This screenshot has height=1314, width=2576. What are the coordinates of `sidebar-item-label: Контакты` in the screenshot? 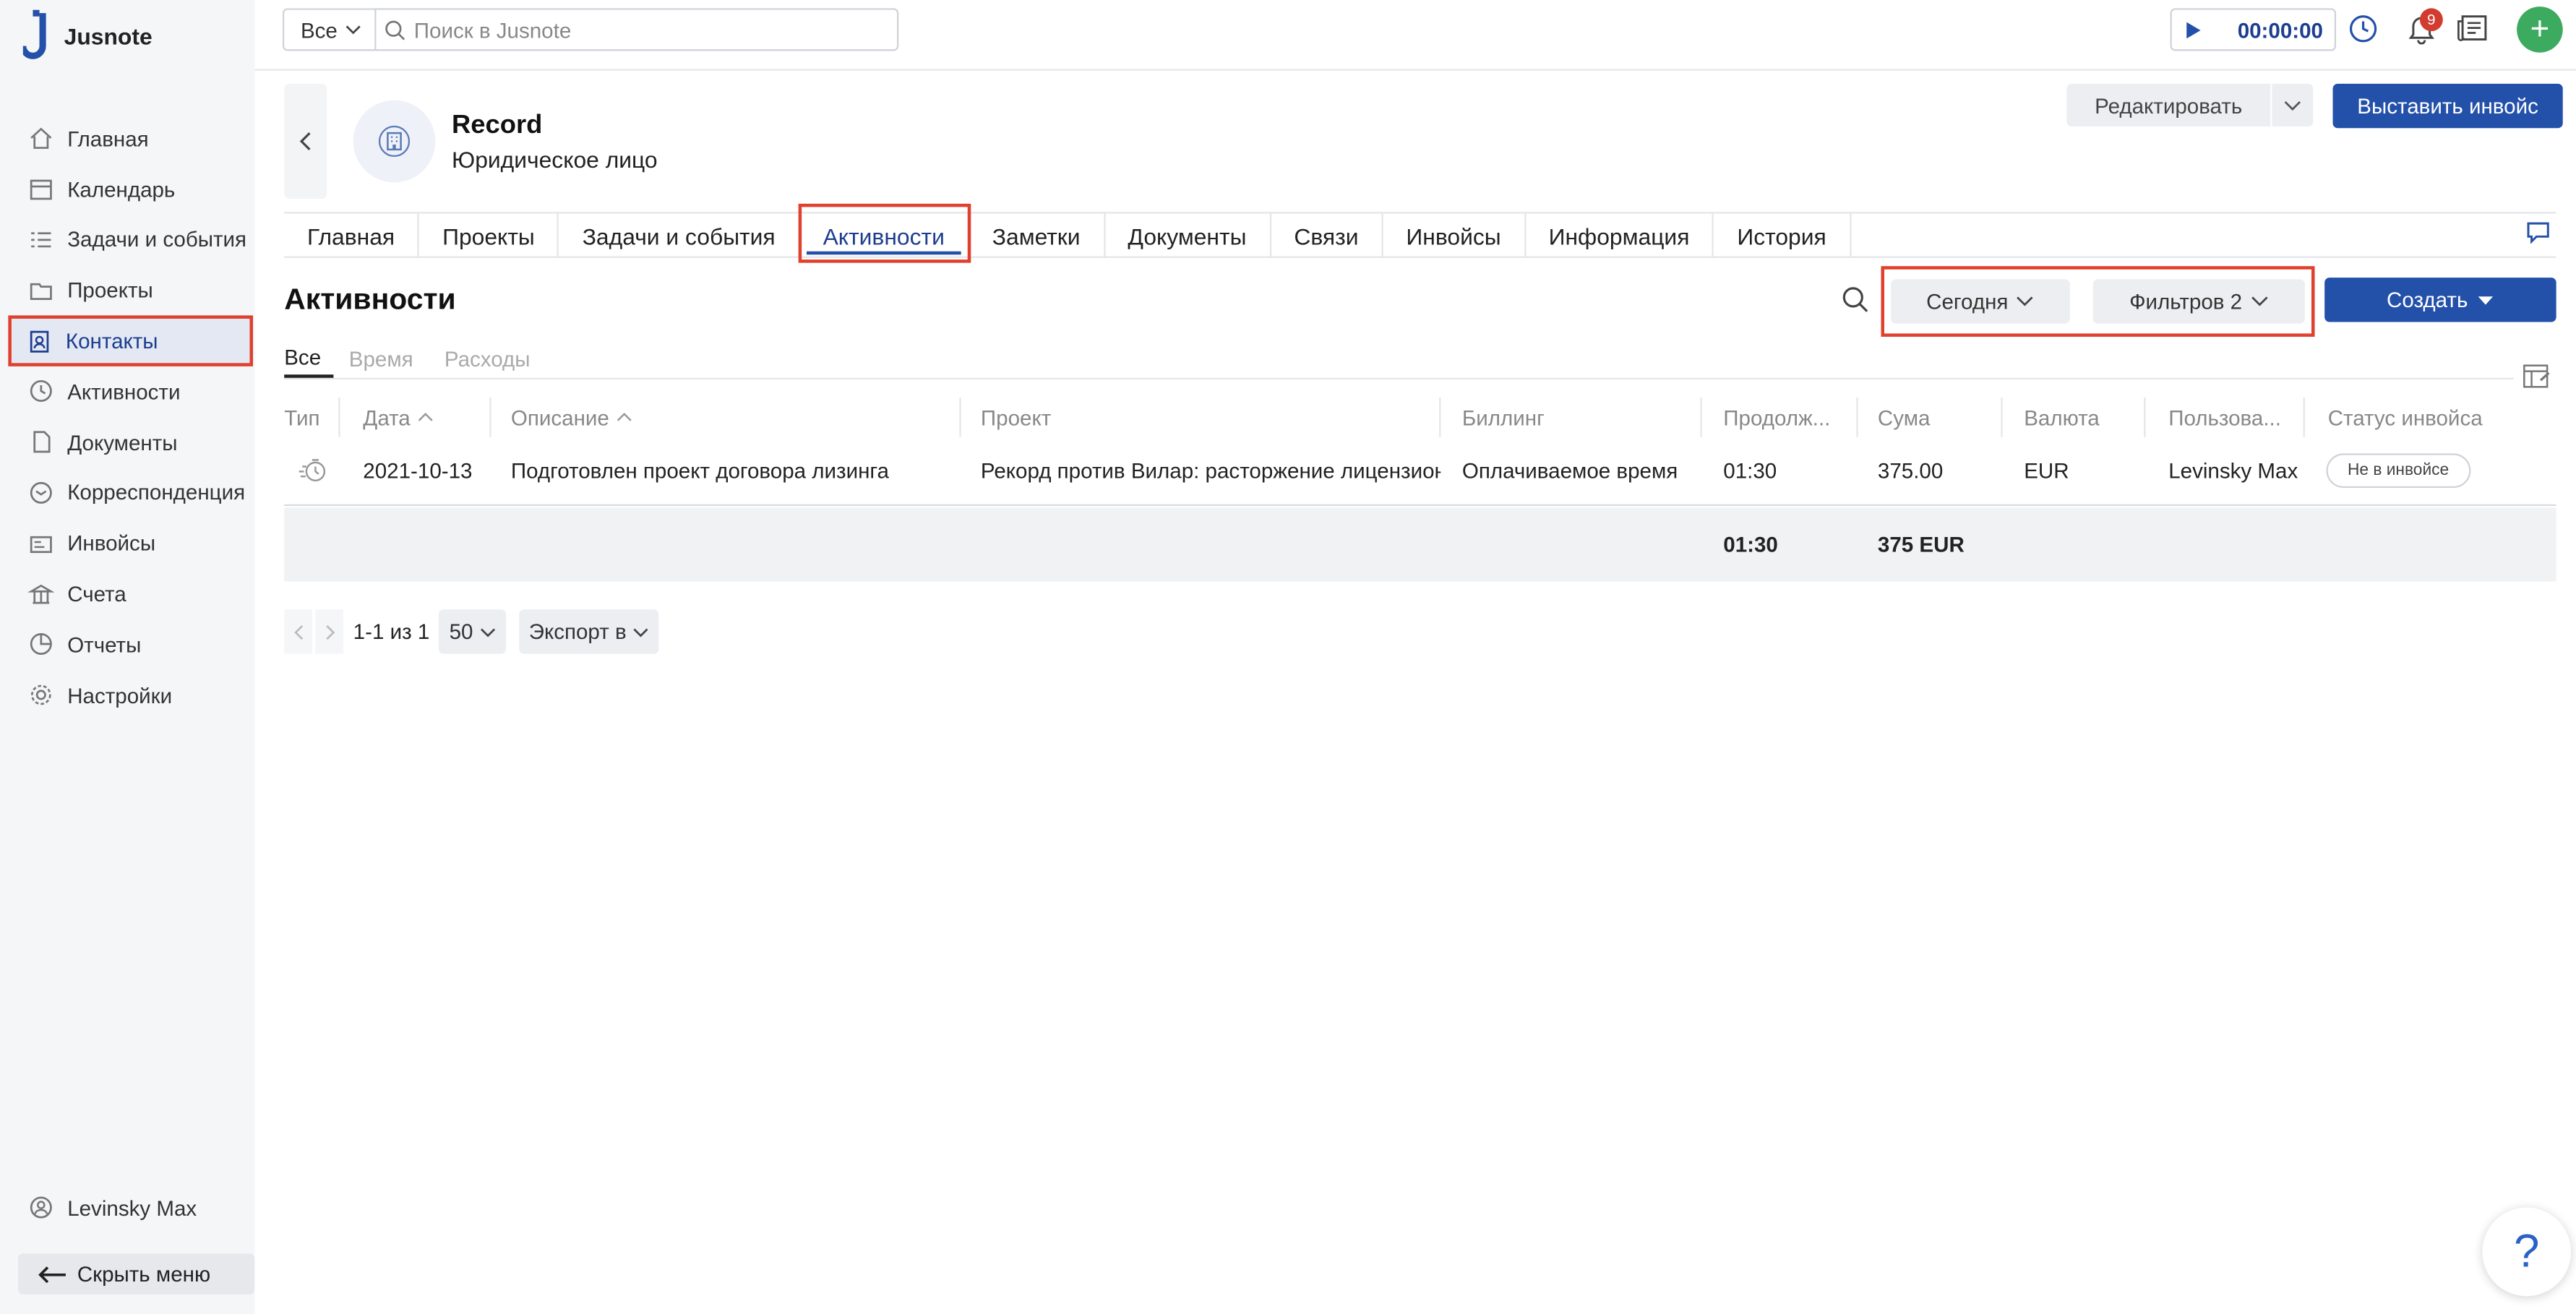 It's located at (112, 340).